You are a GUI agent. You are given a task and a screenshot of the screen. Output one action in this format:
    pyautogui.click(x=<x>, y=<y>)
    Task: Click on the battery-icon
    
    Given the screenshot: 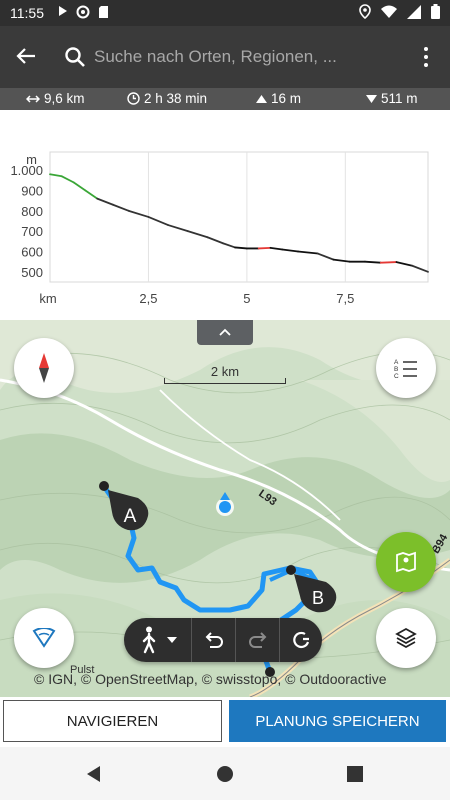 What is the action you would take?
    pyautogui.click(x=435, y=11)
    